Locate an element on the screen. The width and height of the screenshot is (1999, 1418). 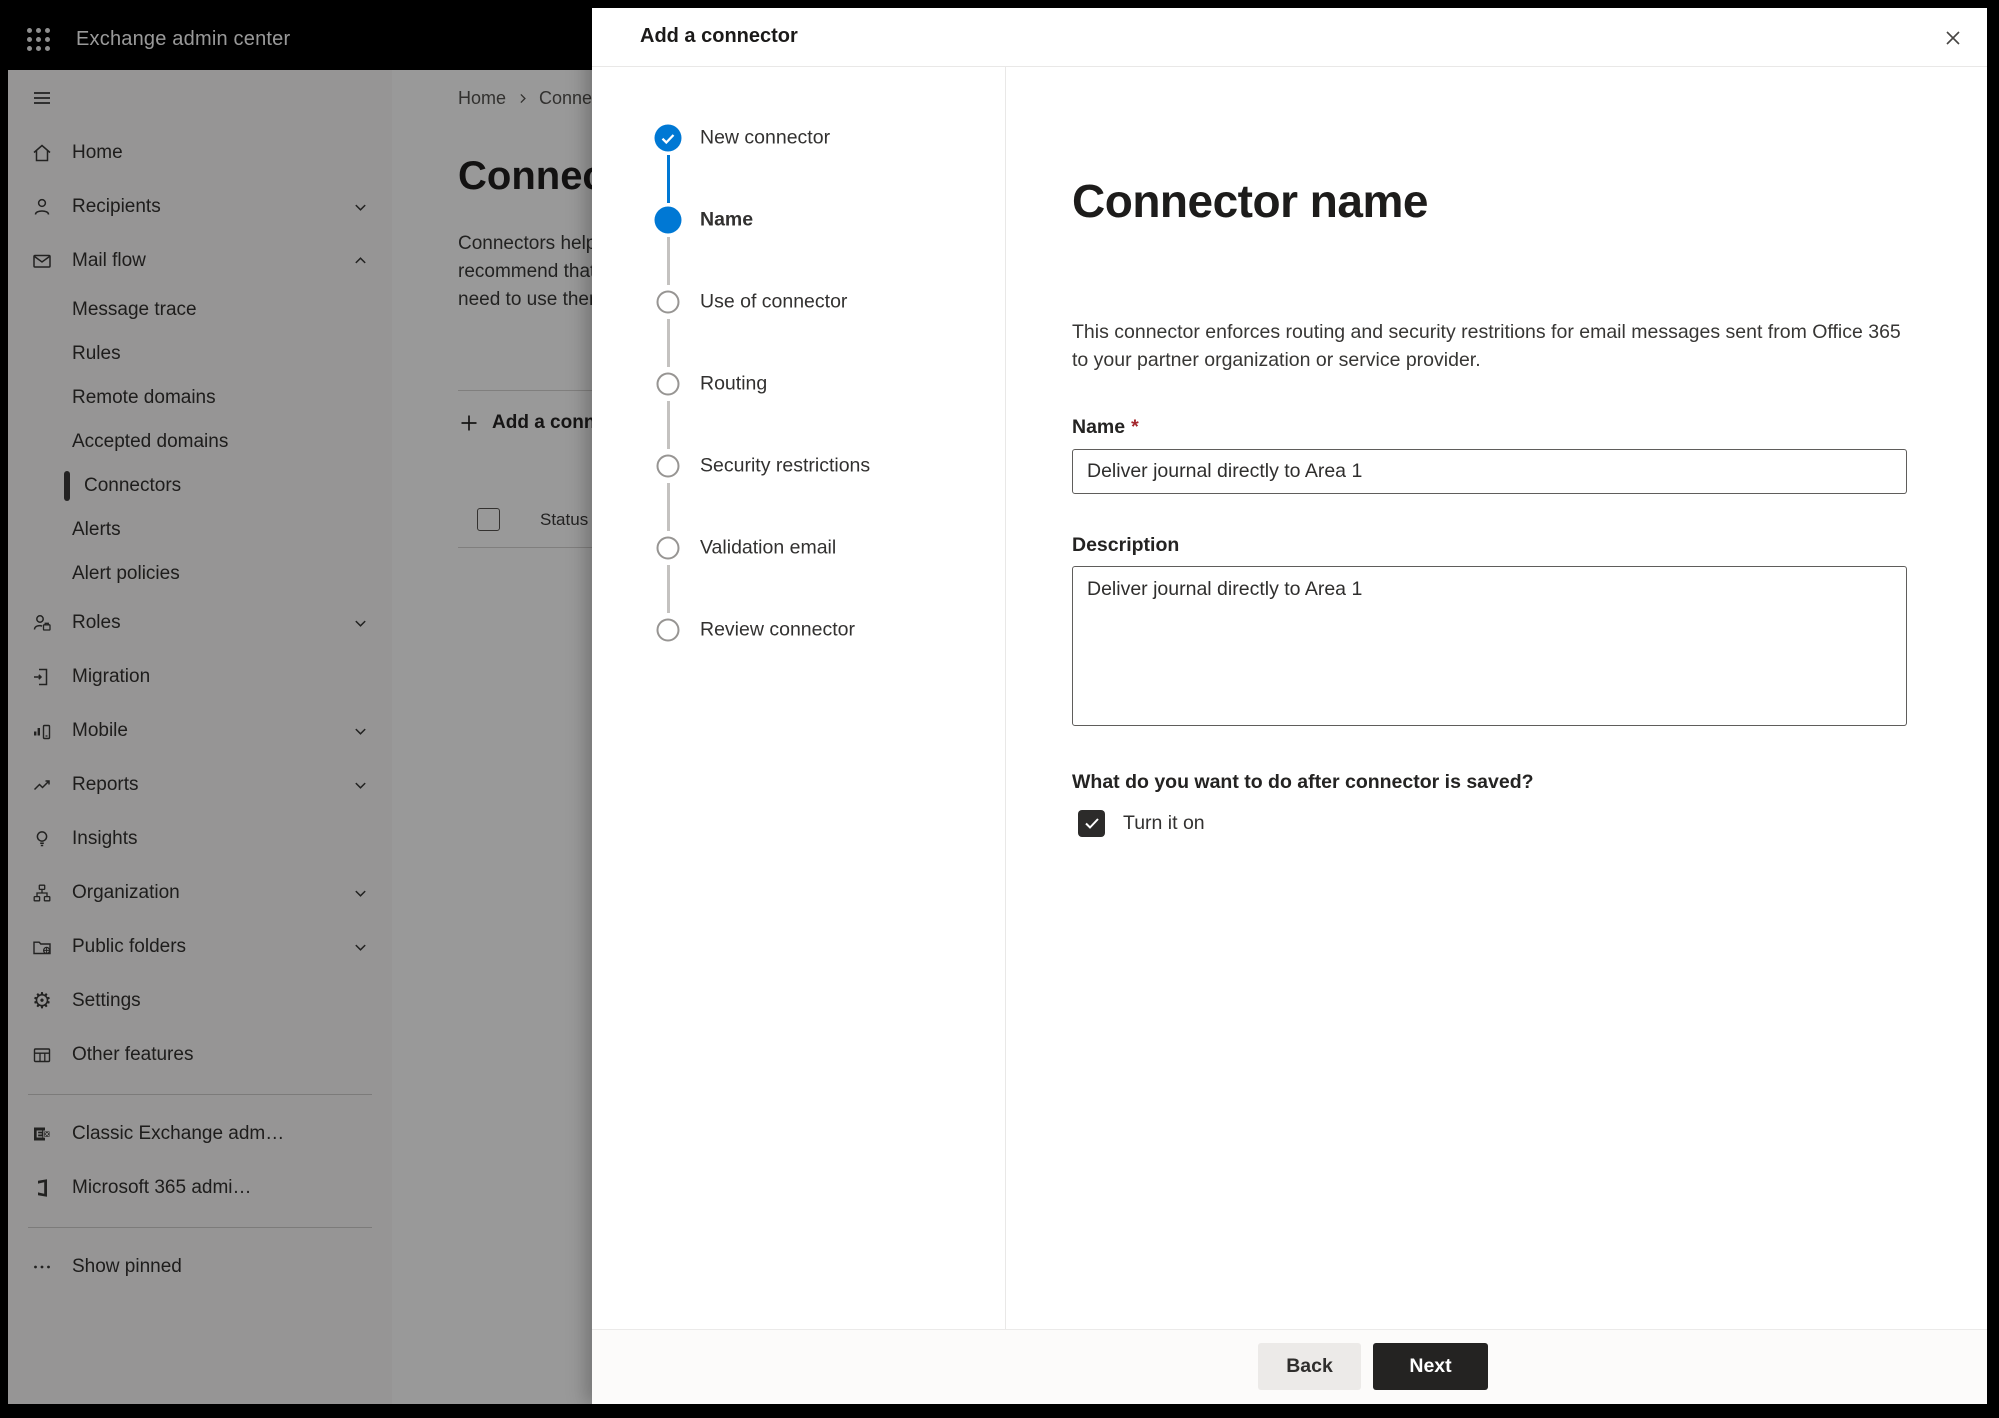
wizard-step-label: Validation email is located at coordinates (768, 547).